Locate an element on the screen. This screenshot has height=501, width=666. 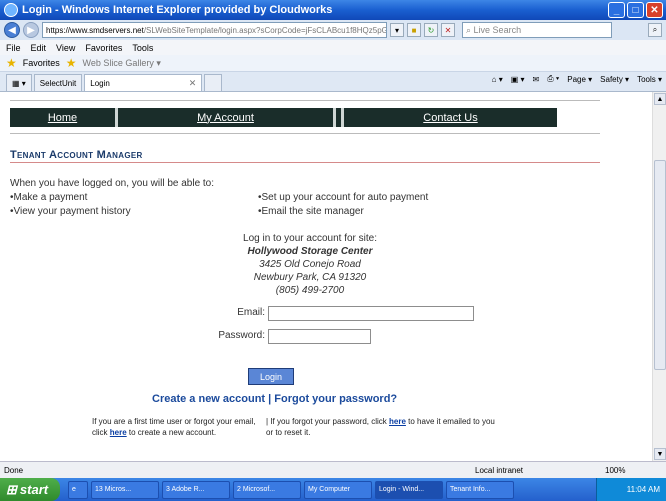
refresh-icon: ↻ is located at coordinates (431, 30).